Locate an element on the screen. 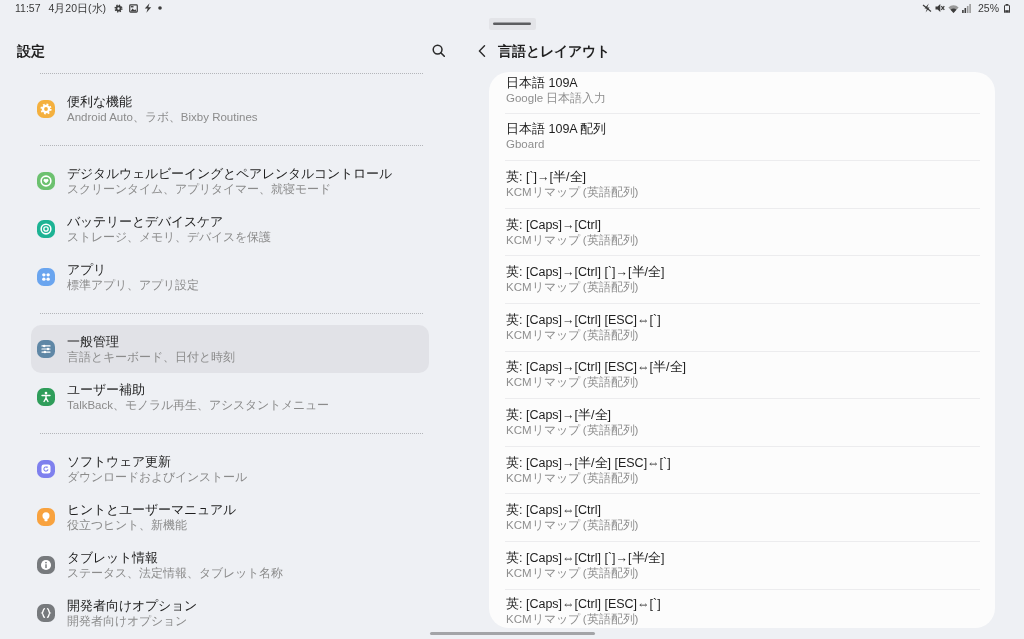 Image resolution: width=1024 pixels, height=639 pixels. layout-title: 英: [Caps]→[Ctrl] is located at coordinates (554, 225).